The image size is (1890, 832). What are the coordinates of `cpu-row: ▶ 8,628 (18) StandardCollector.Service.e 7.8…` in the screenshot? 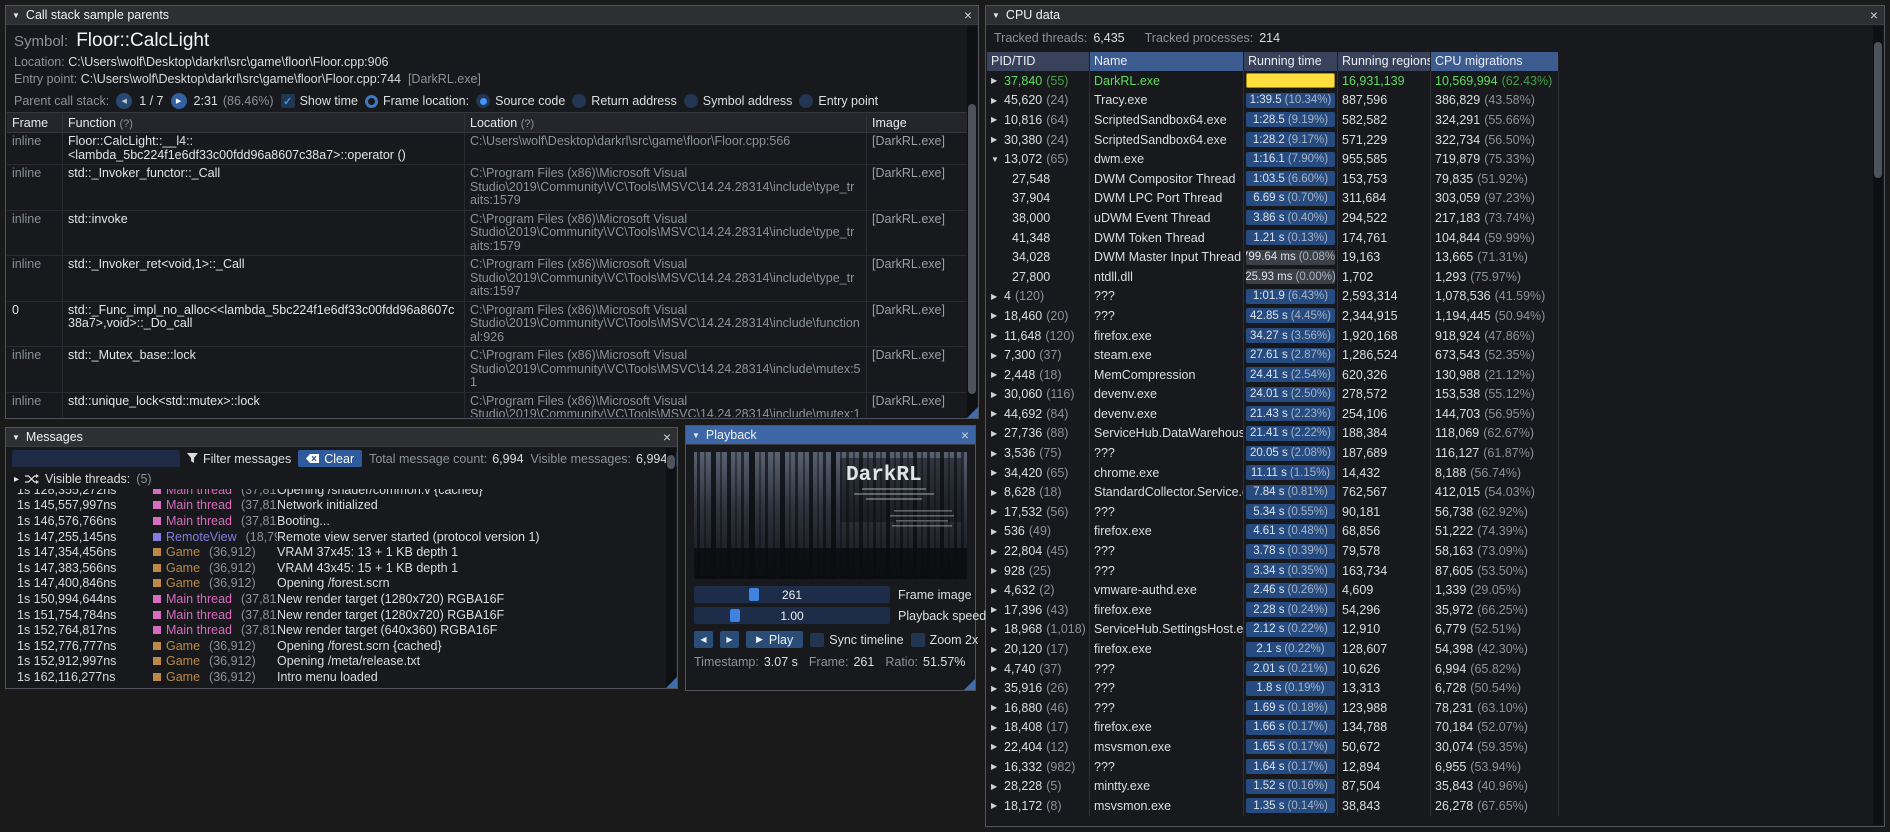 It's located at (1430, 492).